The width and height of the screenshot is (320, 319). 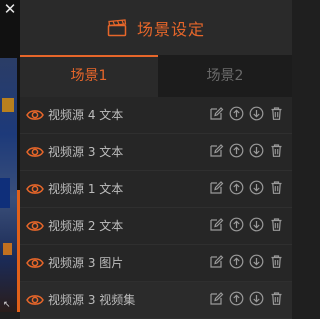 I want to click on source-row: 视频源 3 文本, so click(x=156, y=152).